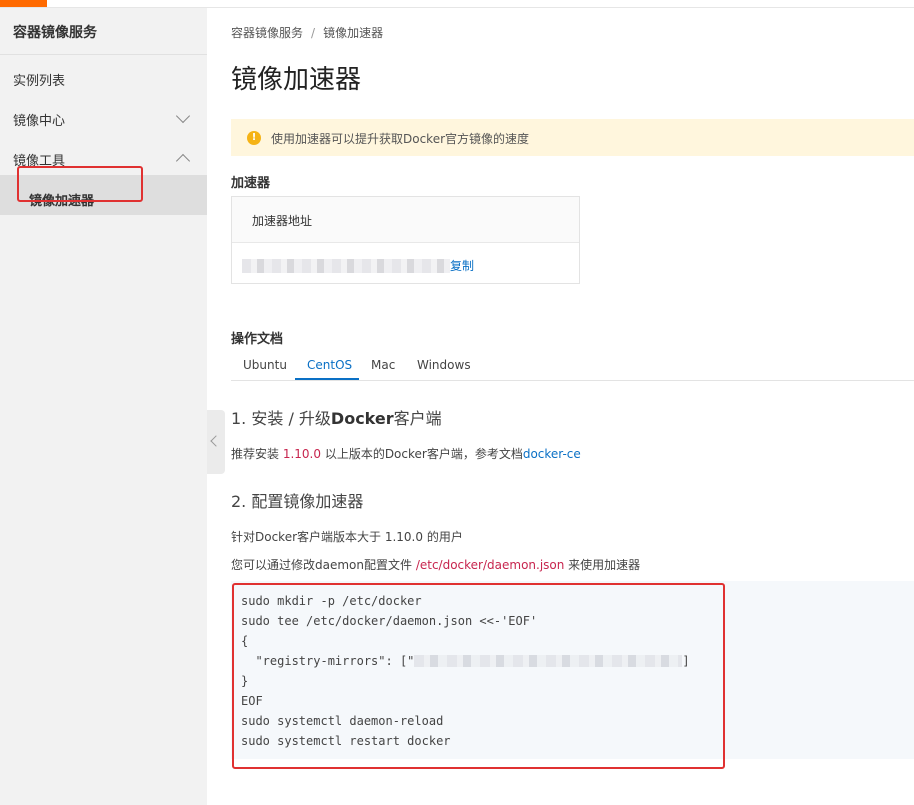 This screenshot has height=805, width=914. Describe the element at coordinates (254, 138) in the screenshot. I see `warning-icon: !` at that location.